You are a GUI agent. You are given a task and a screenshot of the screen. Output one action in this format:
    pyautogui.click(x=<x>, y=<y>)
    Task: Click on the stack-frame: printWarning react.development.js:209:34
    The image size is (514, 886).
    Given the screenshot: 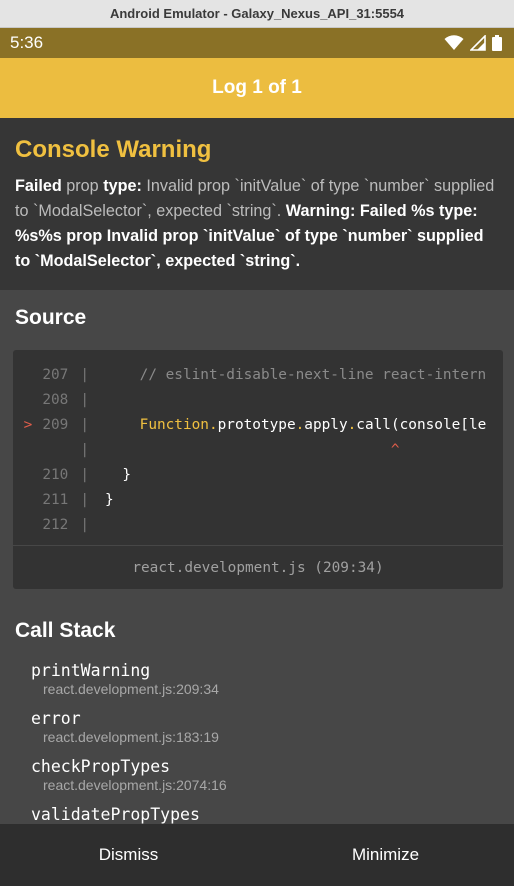 What is the action you would take?
    pyautogui.click(x=266, y=679)
    